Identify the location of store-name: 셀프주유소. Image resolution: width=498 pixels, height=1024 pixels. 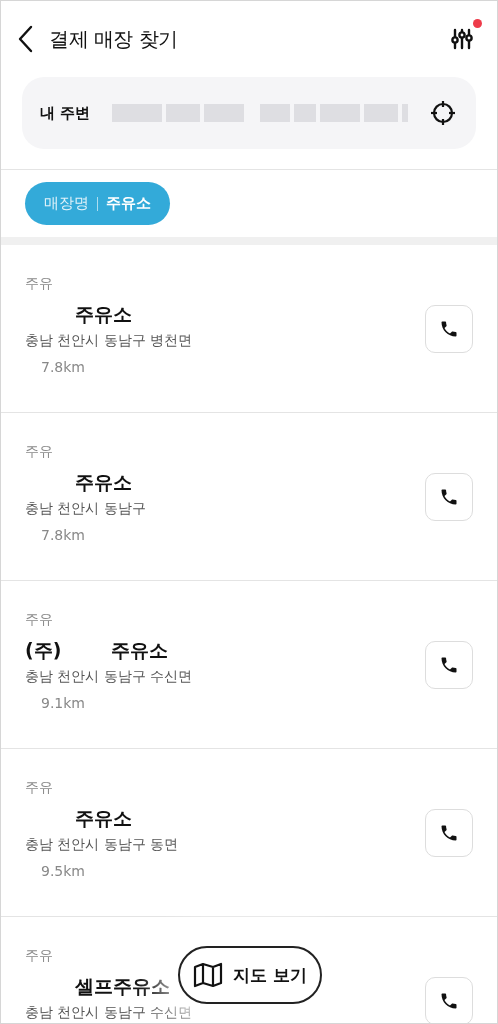
(122, 987).